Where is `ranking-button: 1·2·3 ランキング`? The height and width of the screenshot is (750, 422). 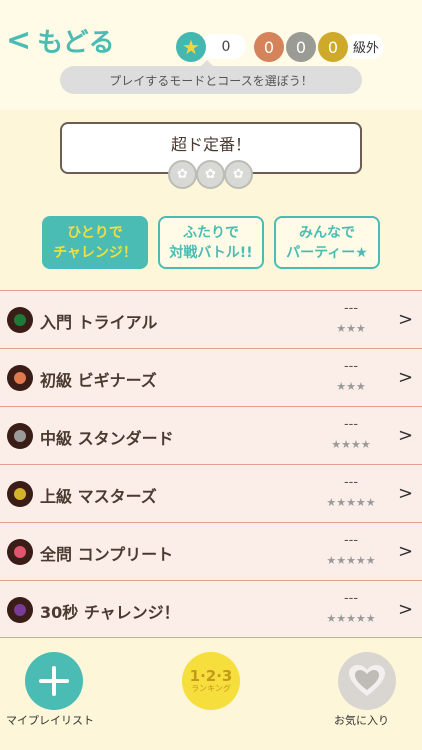 ranking-button: 1·2·3 ランキング is located at coordinates (211, 681).